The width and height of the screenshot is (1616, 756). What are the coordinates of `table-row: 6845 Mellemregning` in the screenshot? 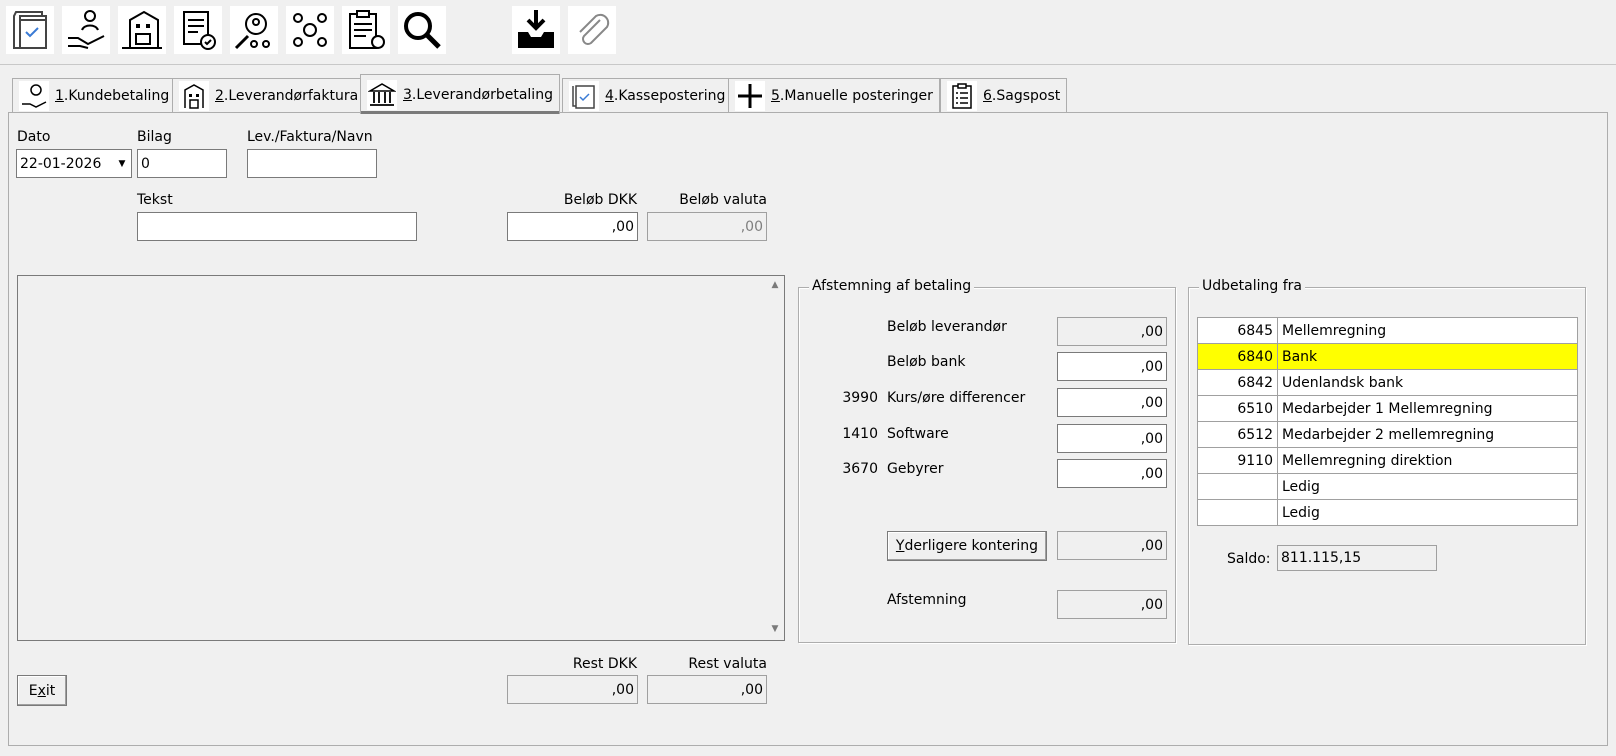 It's located at (1387, 330).